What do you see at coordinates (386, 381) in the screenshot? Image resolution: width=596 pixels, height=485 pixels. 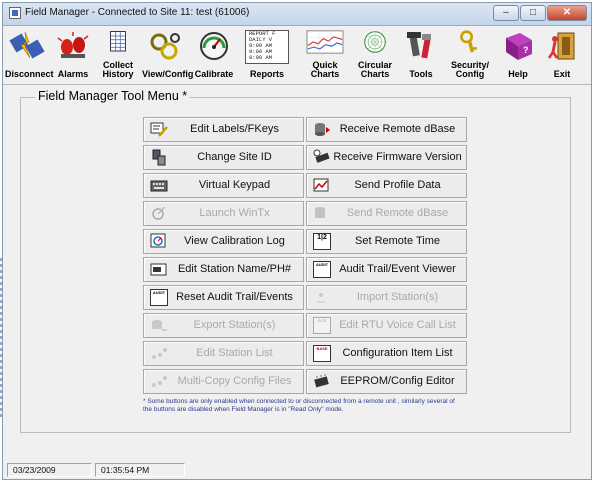 I see `eeprom-config-editor-button: EEPROM/Config Editor` at bounding box center [386, 381].